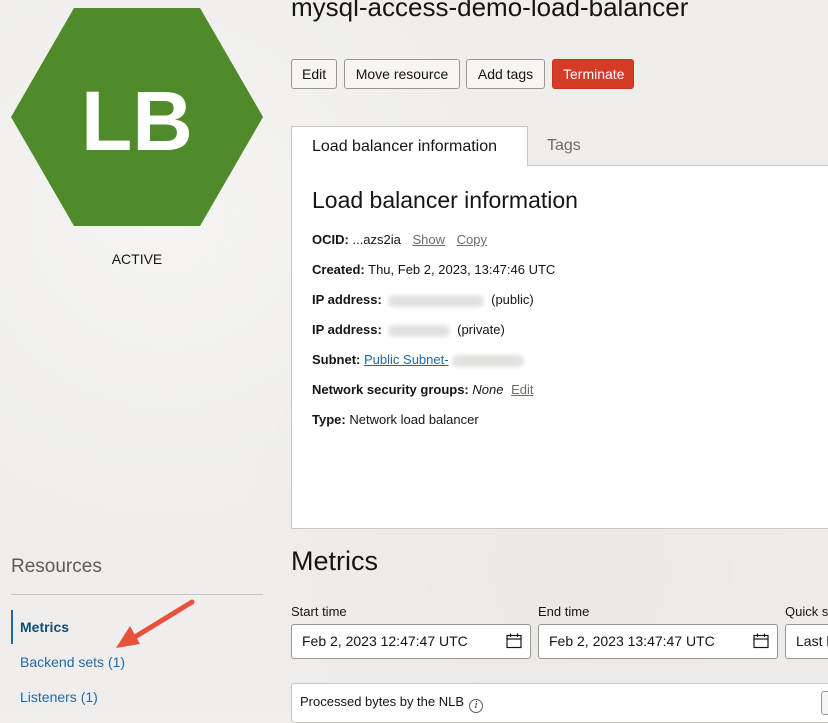 Image resolution: width=828 pixels, height=723 pixels. I want to click on start-time-value: Feb 2, 2023 12:47:47 UTC, so click(385, 641).